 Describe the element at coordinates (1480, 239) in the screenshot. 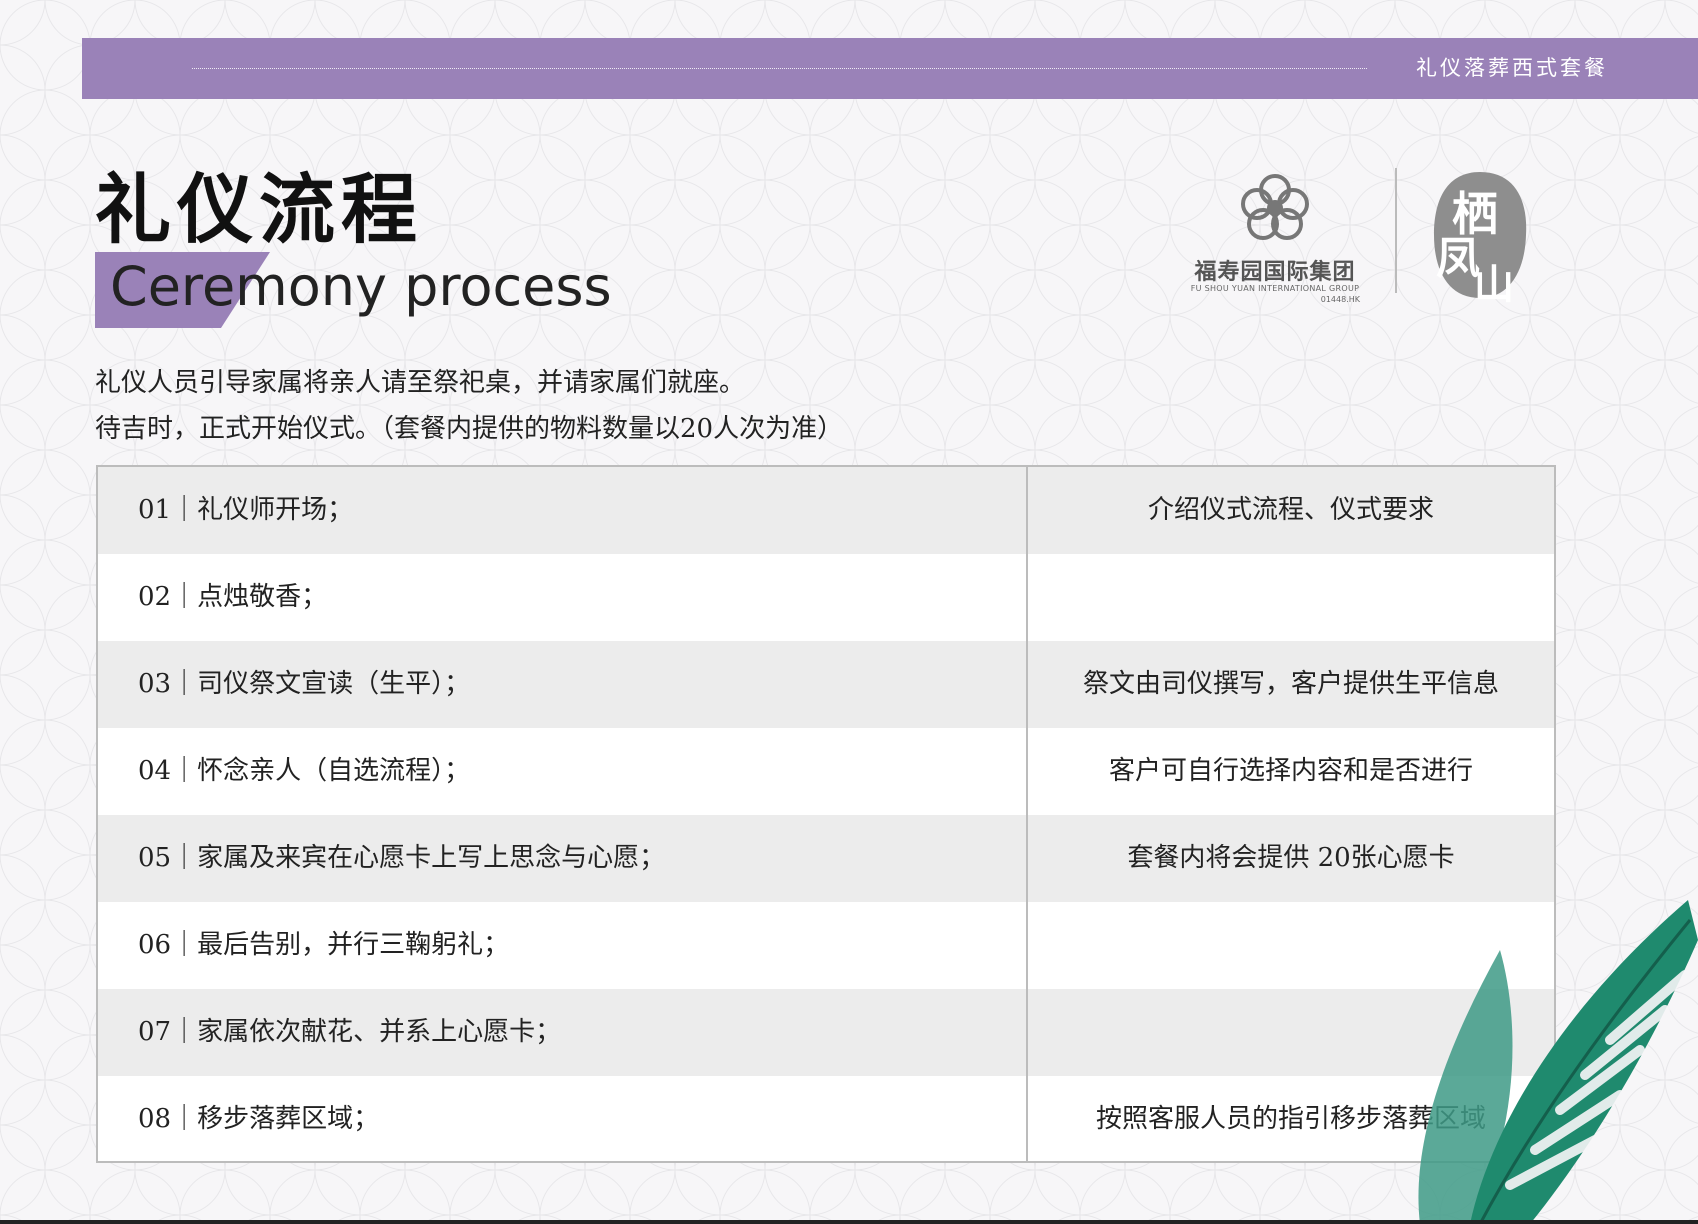

I see `seal-logo: 栖 凤 山` at that location.